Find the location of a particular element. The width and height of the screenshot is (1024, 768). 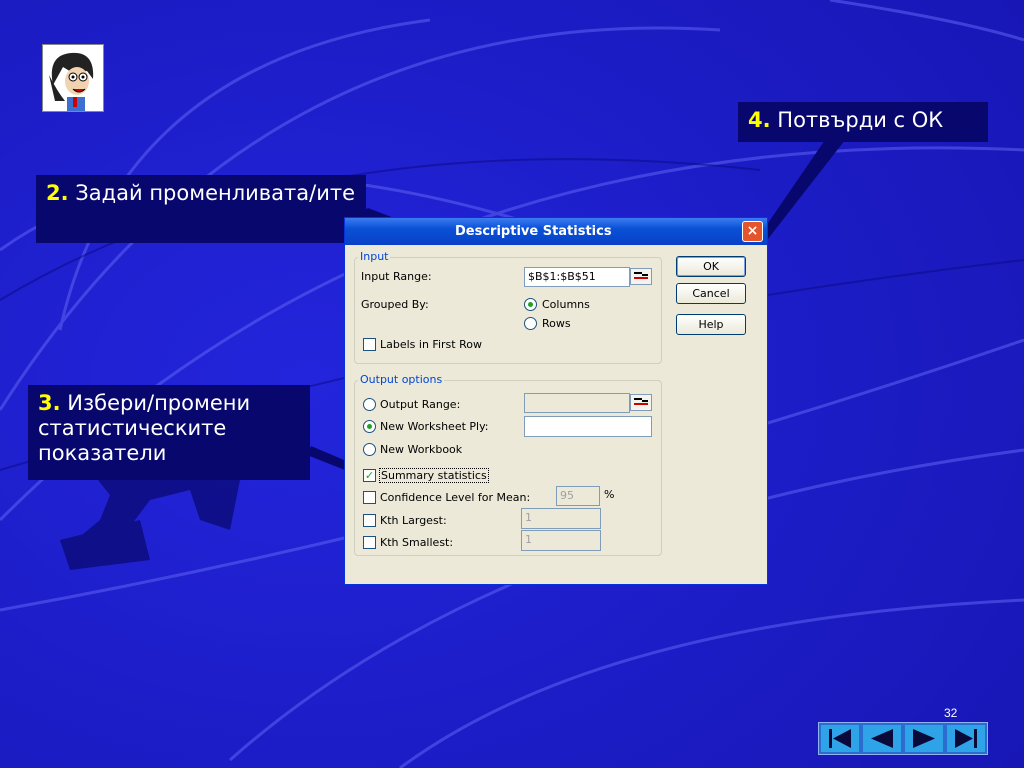

output-range-picker-button is located at coordinates (641, 402).